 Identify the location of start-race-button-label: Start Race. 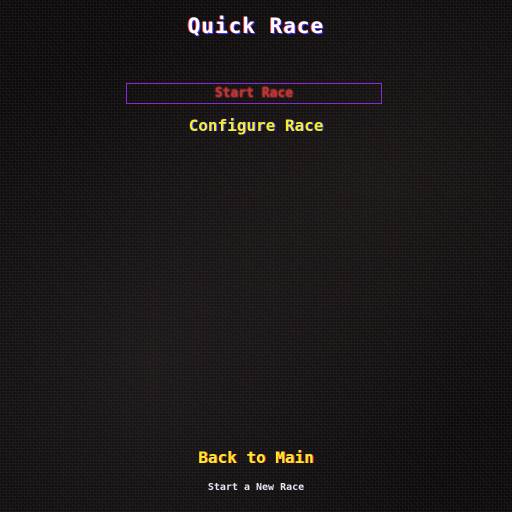
(254, 93).